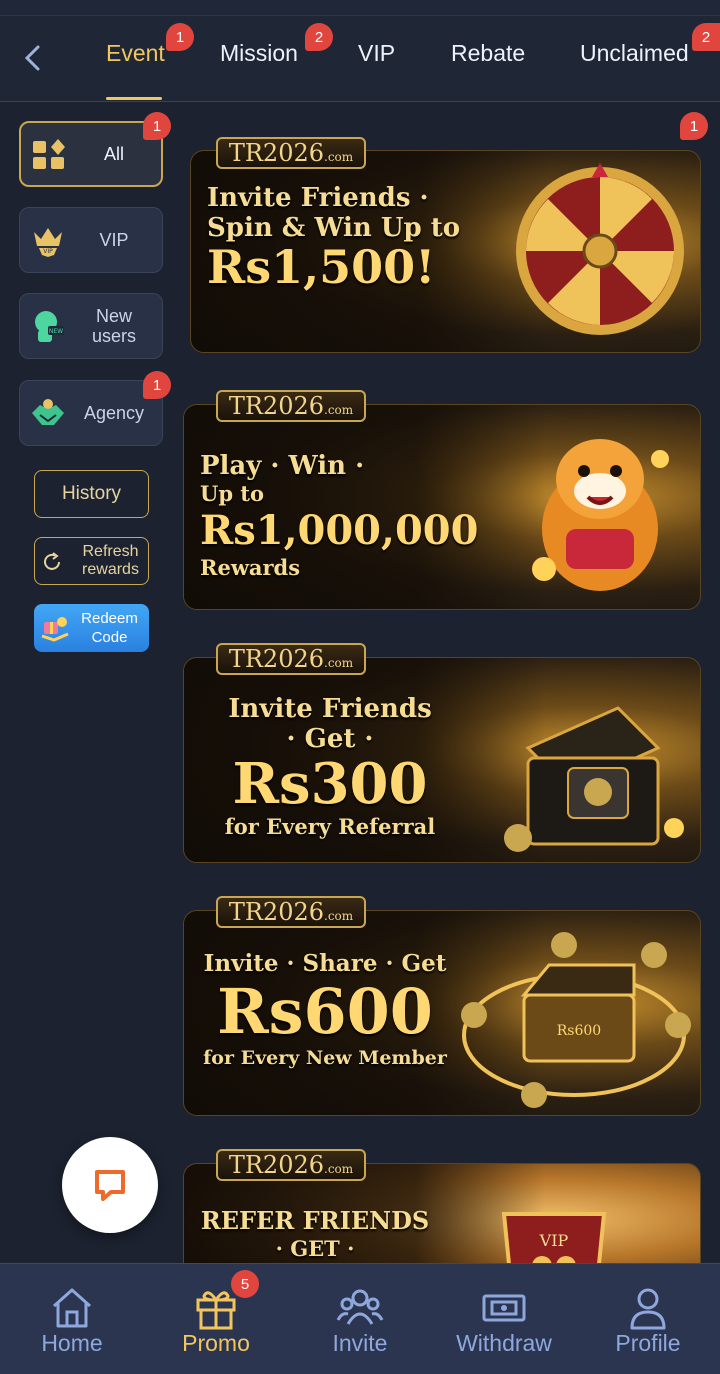 The width and height of the screenshot is (720, 1374). Describe the element at coordinates (52, 561) in the screenshot. I see `refresh-icon` at that location.